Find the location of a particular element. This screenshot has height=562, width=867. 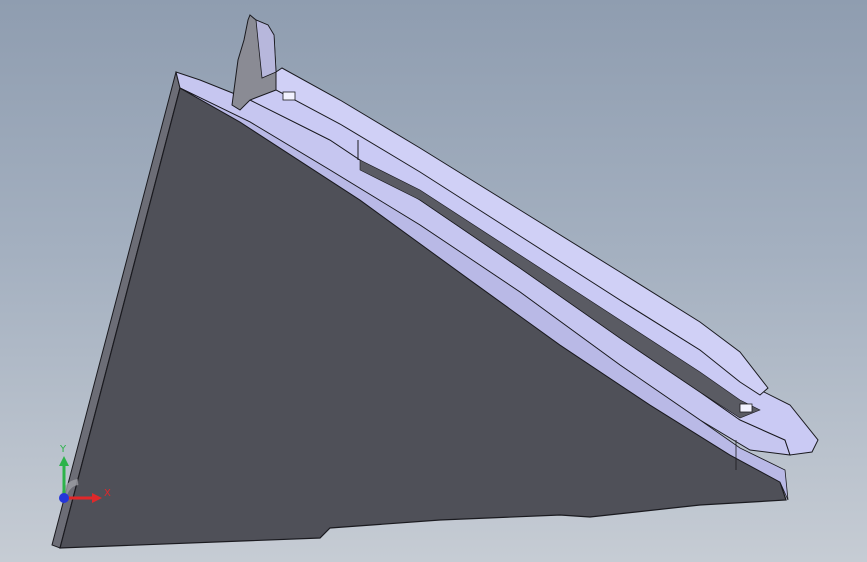

triad-x-label: X is located at coordinates (107, 493).